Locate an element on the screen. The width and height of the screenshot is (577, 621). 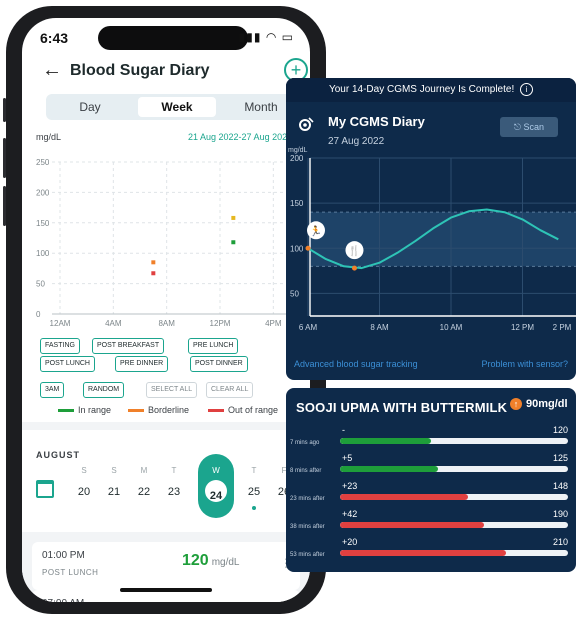
legend-item: Out of range is located at coordinates (243, 410).